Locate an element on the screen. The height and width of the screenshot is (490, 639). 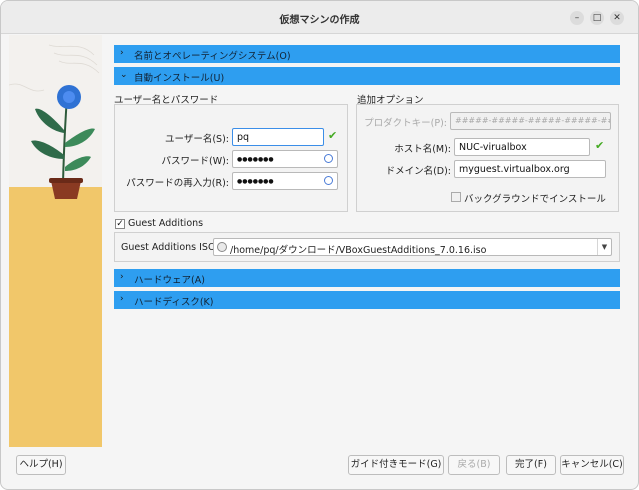
section-hard-disk-label: ハードディスク(K) is located at coordinates (174, 302).